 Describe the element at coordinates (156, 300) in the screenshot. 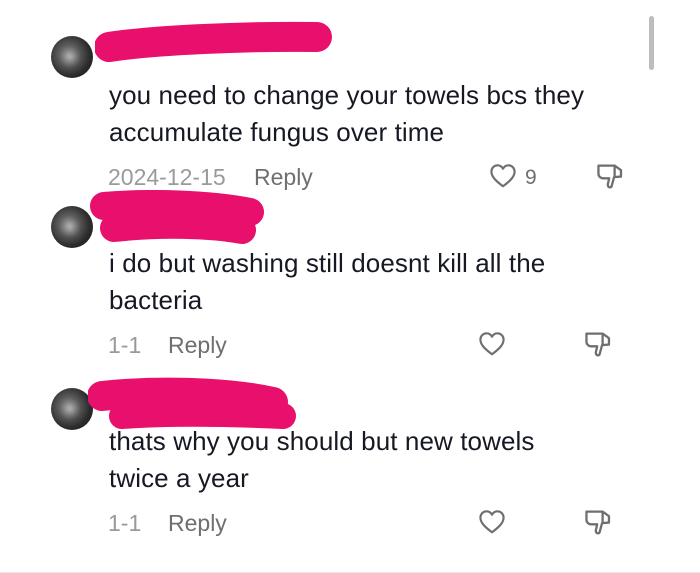

I see `comment-text-line: bacteria` at that location.